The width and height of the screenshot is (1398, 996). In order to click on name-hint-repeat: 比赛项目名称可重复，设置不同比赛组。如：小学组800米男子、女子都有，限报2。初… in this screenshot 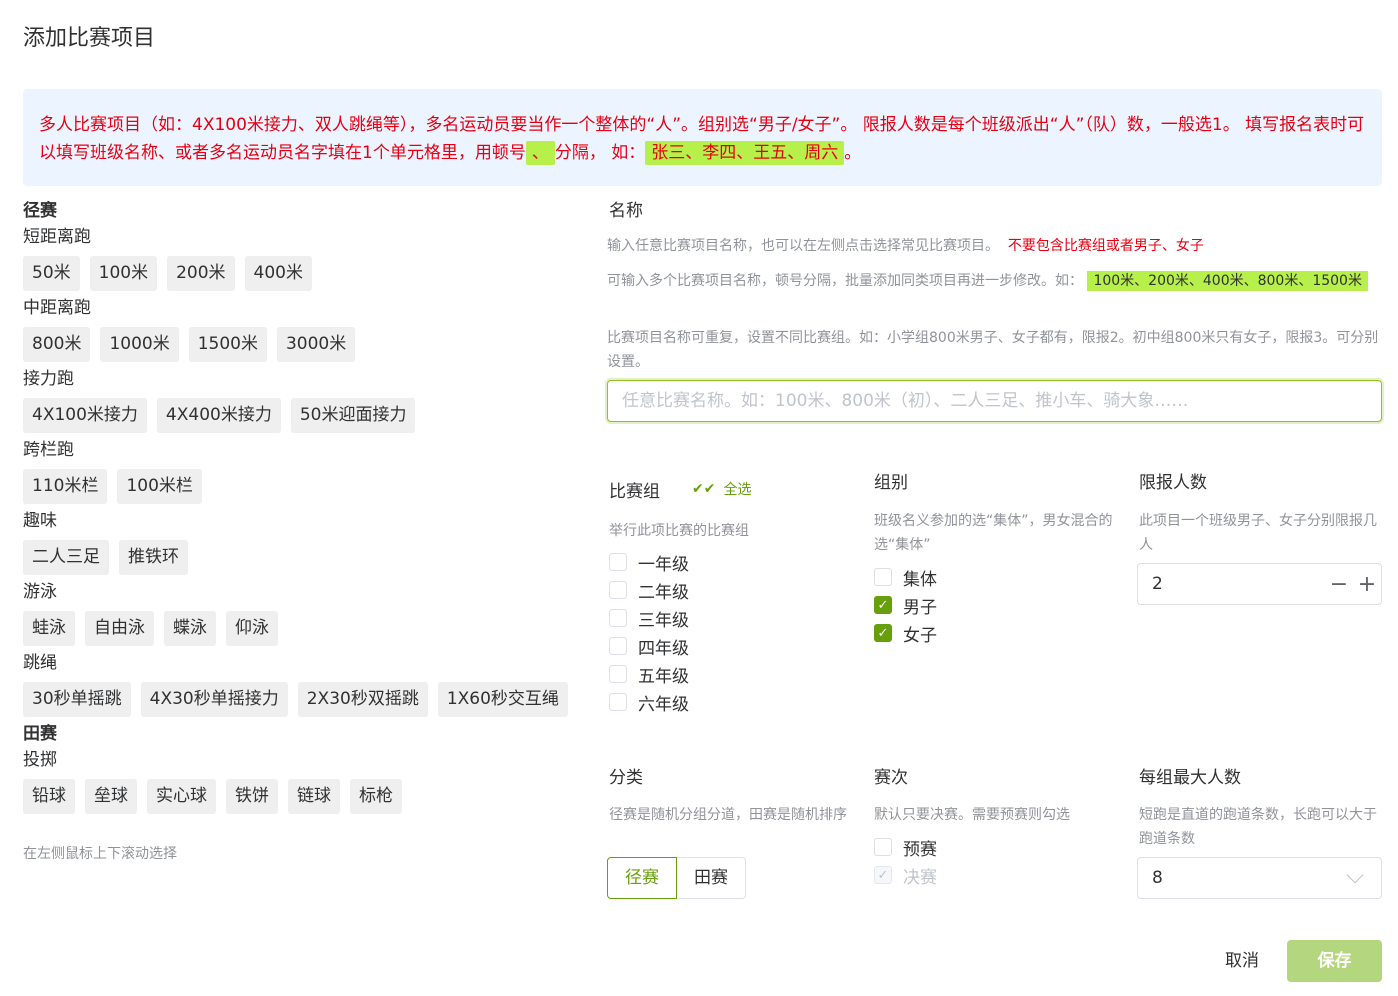, I will do `click(993, 350)`.